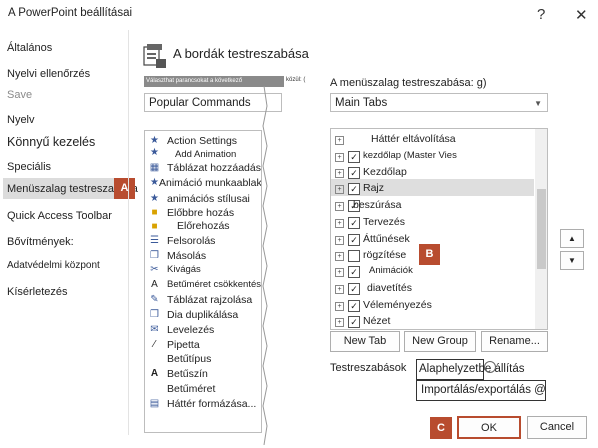  What do you see at coordinates (483, 390) in the screenshot?
I see `import-export-label: Importálás/exportálás @` at bounding box center [483, 390].